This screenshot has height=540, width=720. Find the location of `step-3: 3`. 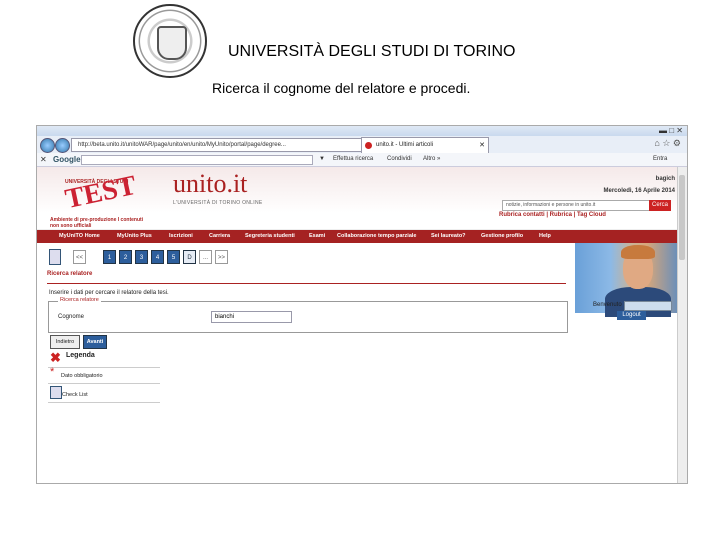

step-3: 3 is located at coordinates (141, 257).